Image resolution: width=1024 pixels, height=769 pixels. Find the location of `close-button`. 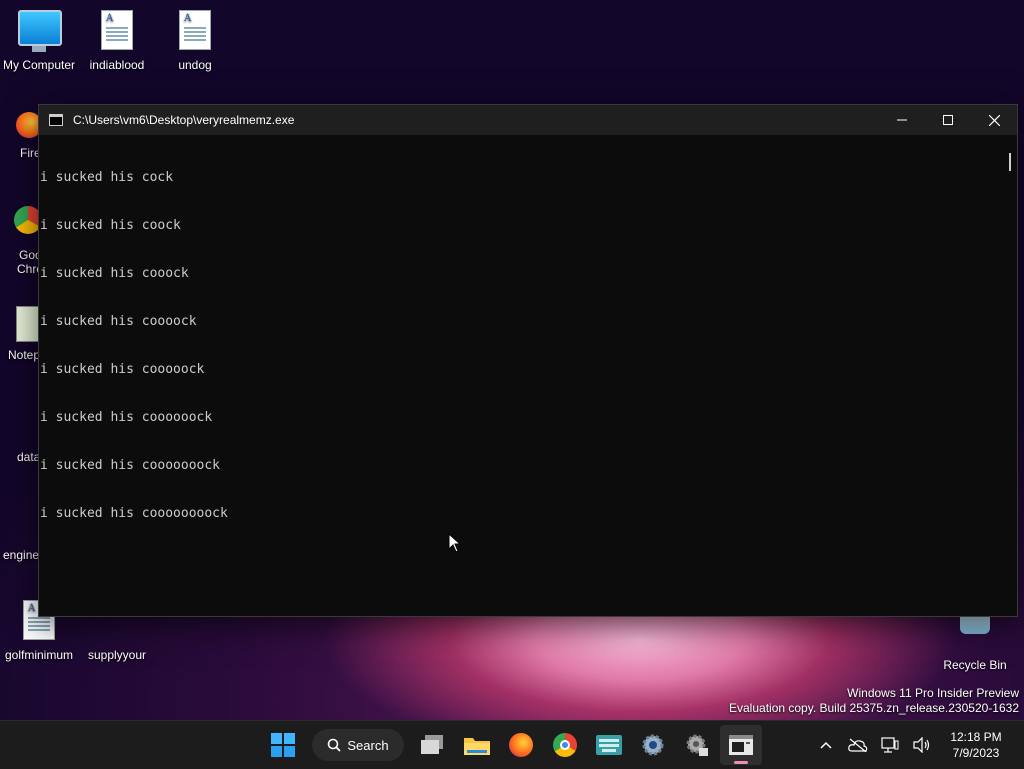

close-button is located at coordinates (994, 120).